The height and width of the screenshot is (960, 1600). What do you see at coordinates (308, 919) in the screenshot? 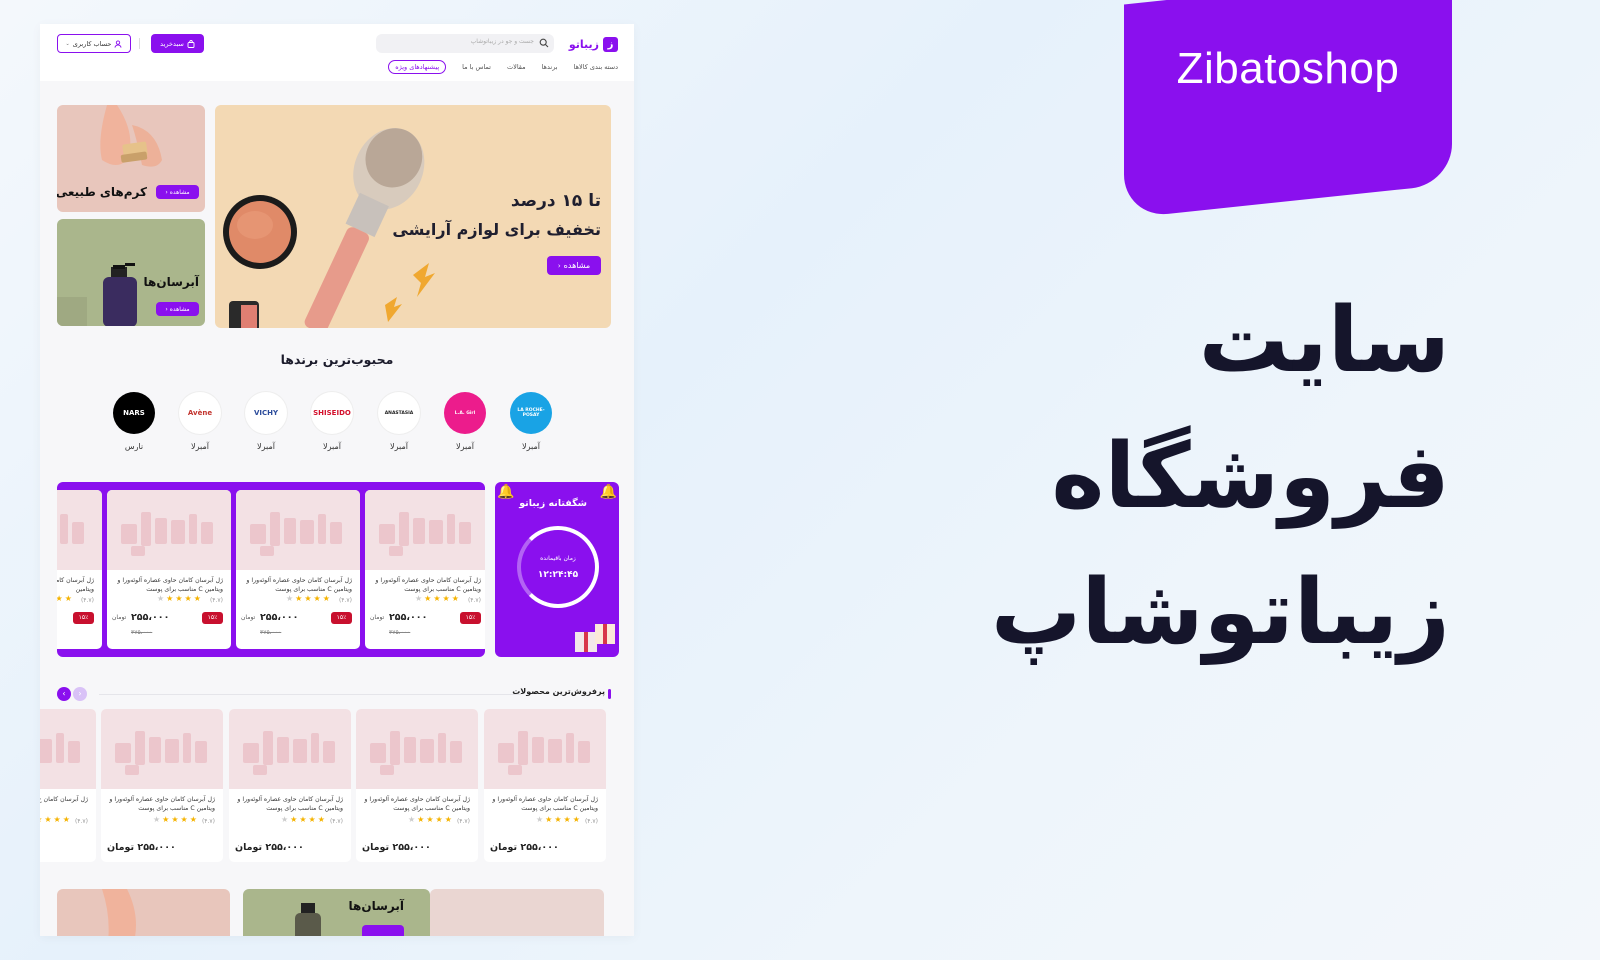
I see `serum-bottle-illustration` at bounding box center [308, 919].